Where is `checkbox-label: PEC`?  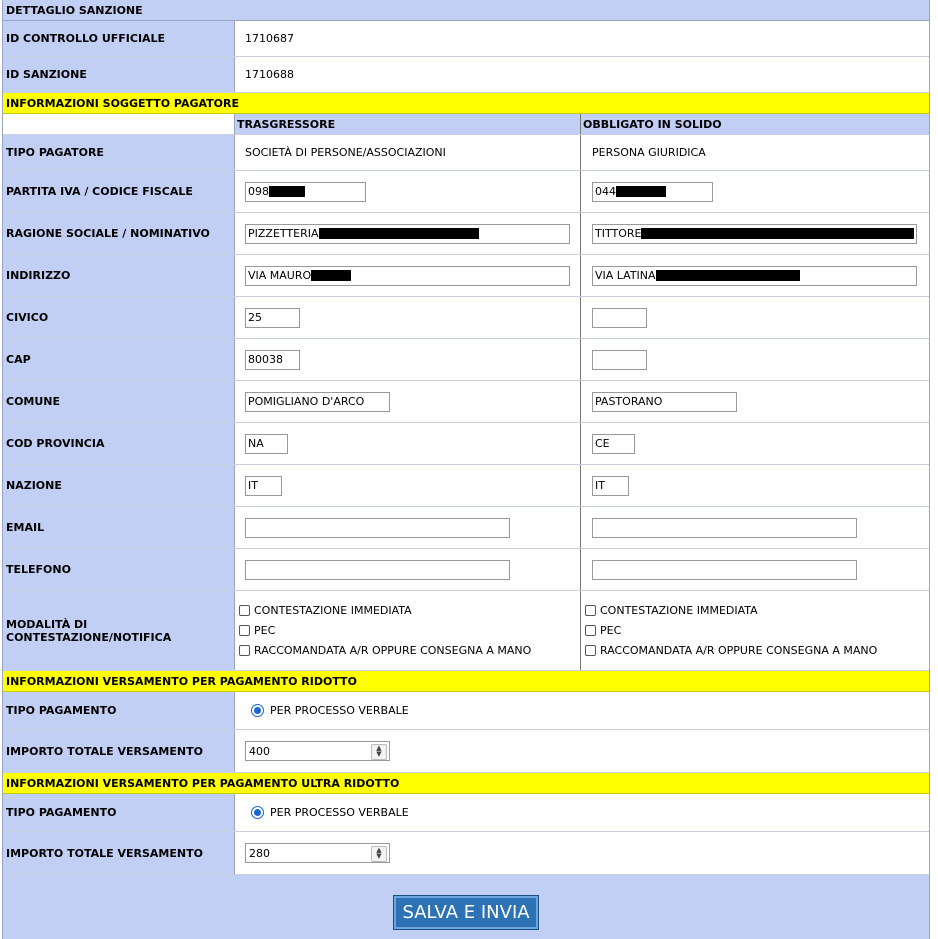
checkbox-label: PEC is located at coordinates (611, 630).